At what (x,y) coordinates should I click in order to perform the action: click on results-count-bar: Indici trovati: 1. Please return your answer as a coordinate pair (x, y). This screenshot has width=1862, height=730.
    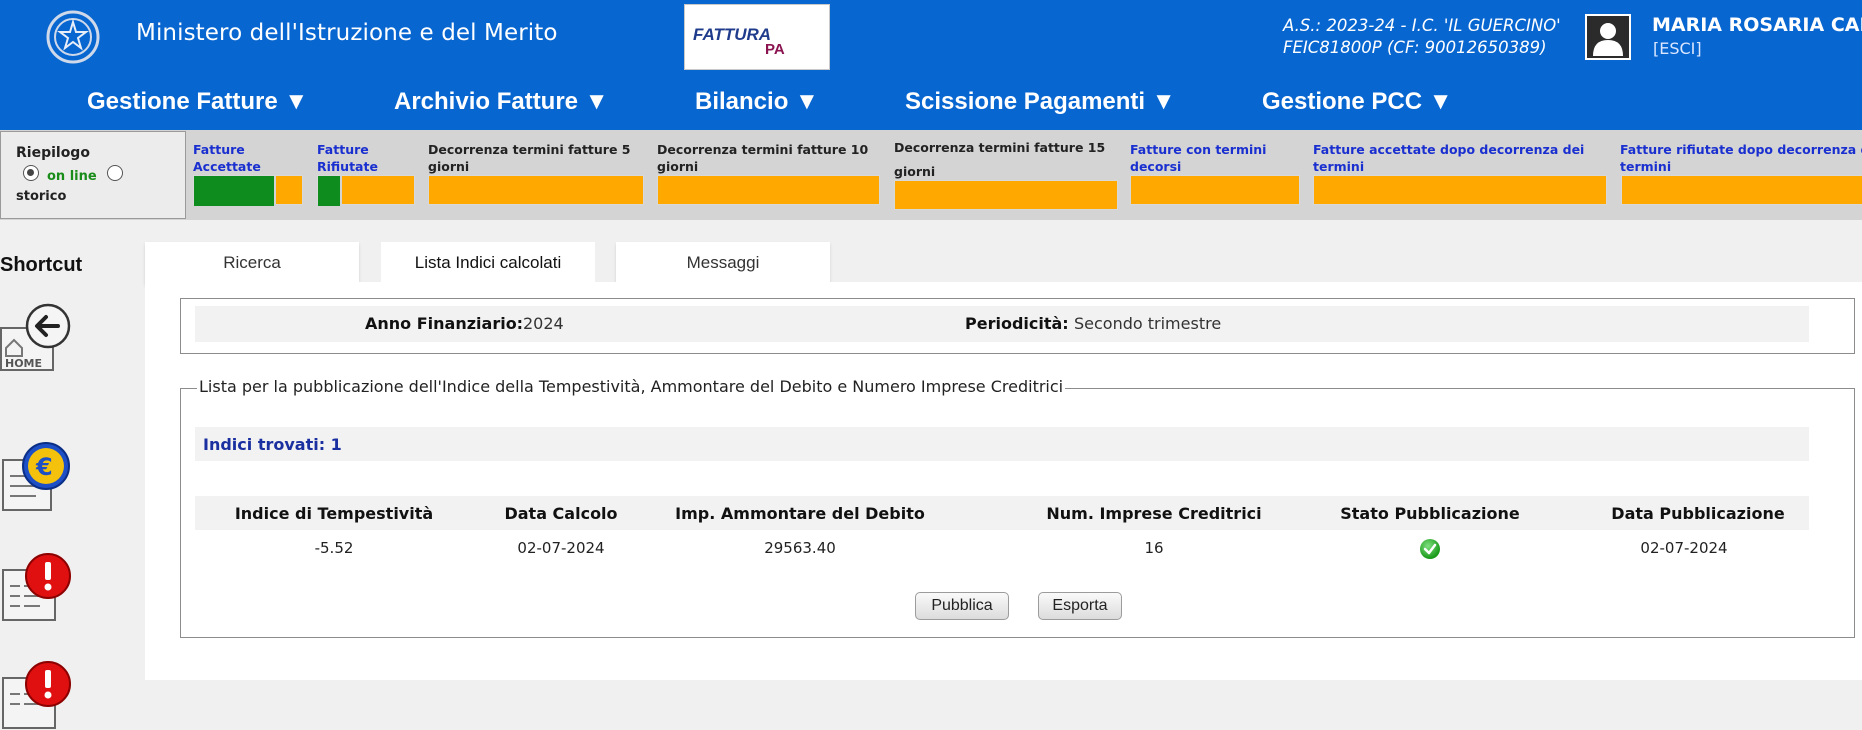
    Looking at the image, I should click on (1002, 444).